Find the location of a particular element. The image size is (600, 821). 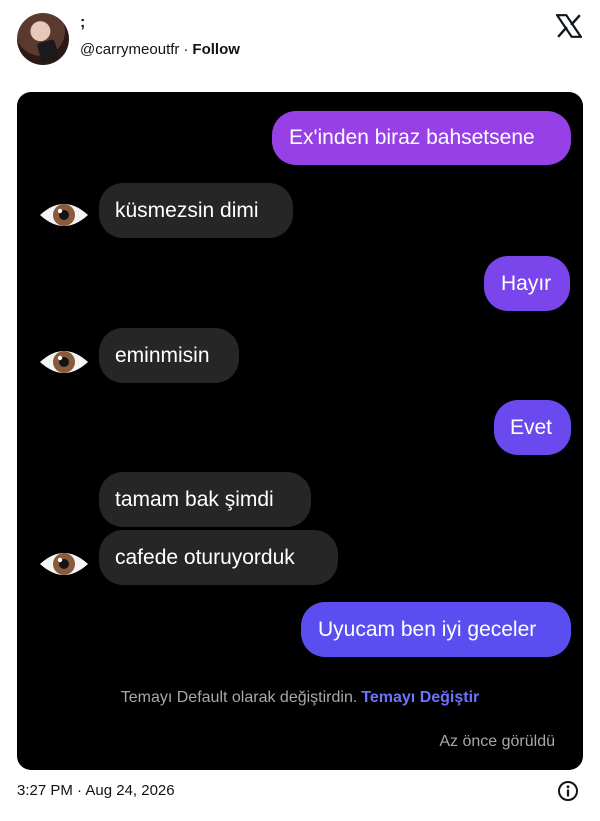

info-icon is located at coordinates (568, 791).